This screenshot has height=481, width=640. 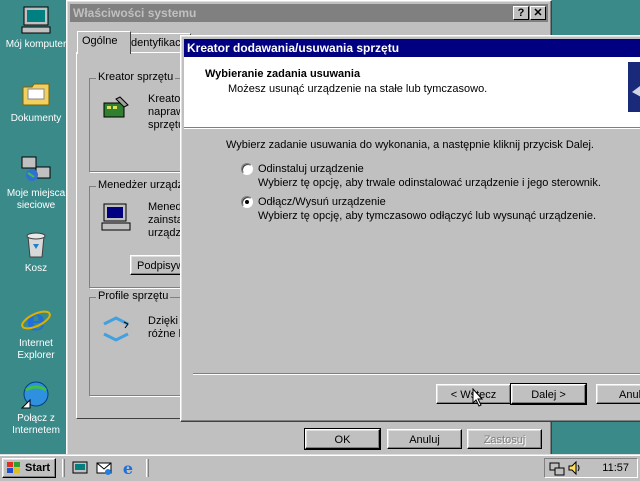 I want to click on desktop-icon-label: Kosz, so click(x=36, y=268).